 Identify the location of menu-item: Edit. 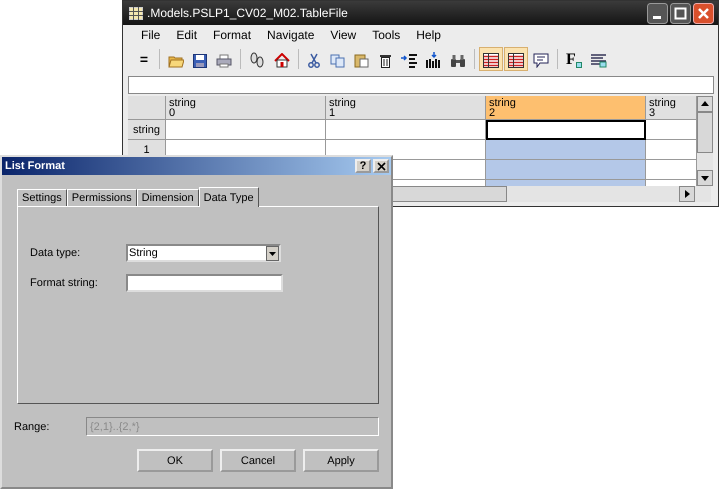
(187, 35).